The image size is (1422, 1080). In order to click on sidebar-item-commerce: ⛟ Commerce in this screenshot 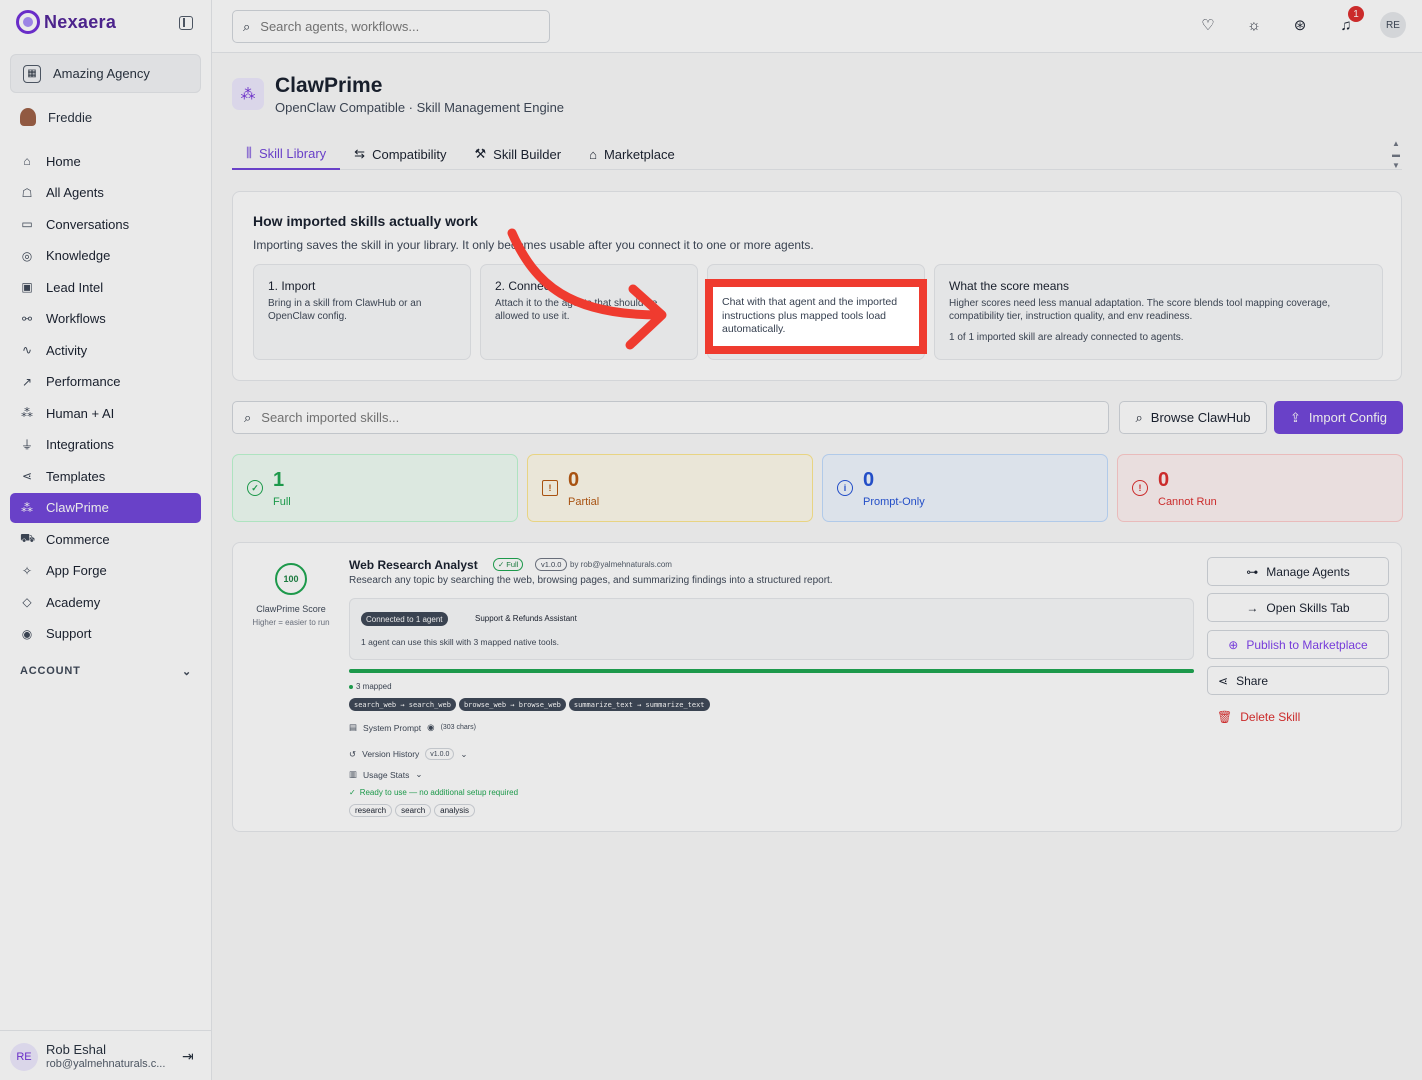, I will do `click(105, 539)`.